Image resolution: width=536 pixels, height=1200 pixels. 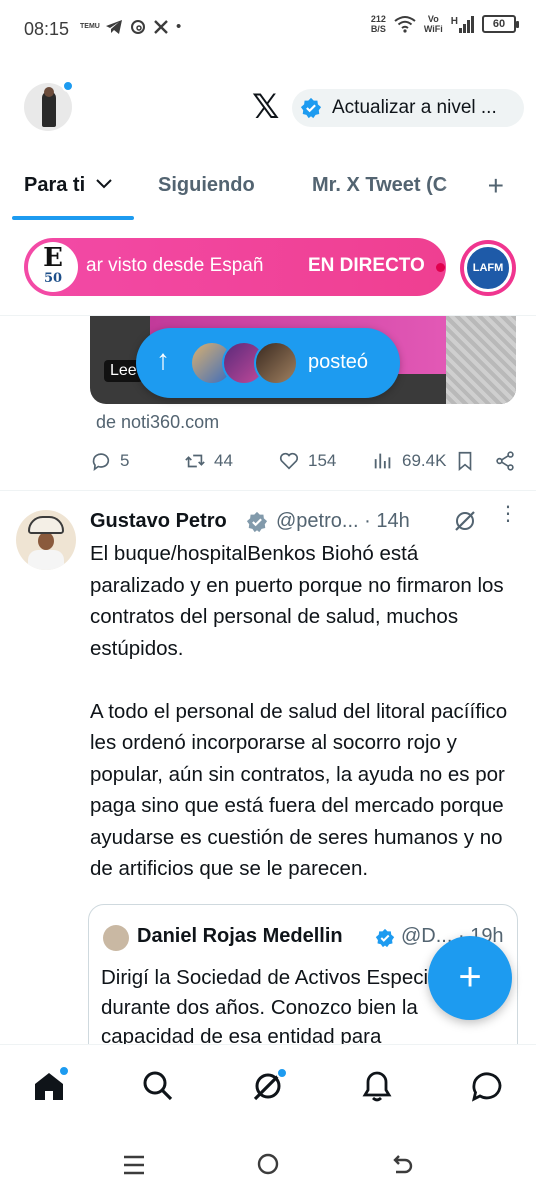 I want to click on new-posts-pill: ↑ posteó, so click(x=268, y=363).